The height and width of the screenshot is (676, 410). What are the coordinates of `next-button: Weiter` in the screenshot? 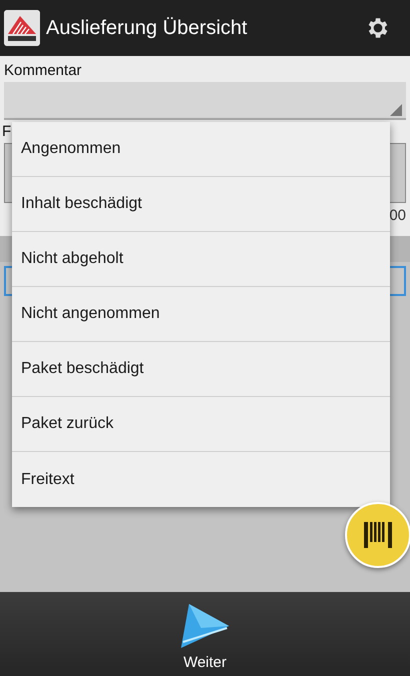 It's located at (205, 631).